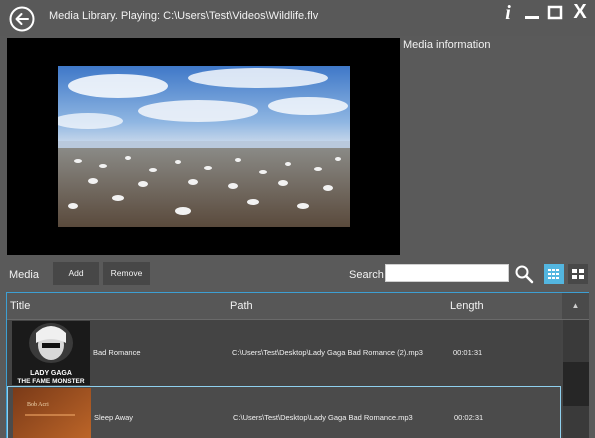 The height and width of the screenshot is (438, 595). What do you see at coordinates (114, 417) in the screenshot?
I see `row-title: Sleep Away` at bounding box center [114, 417].